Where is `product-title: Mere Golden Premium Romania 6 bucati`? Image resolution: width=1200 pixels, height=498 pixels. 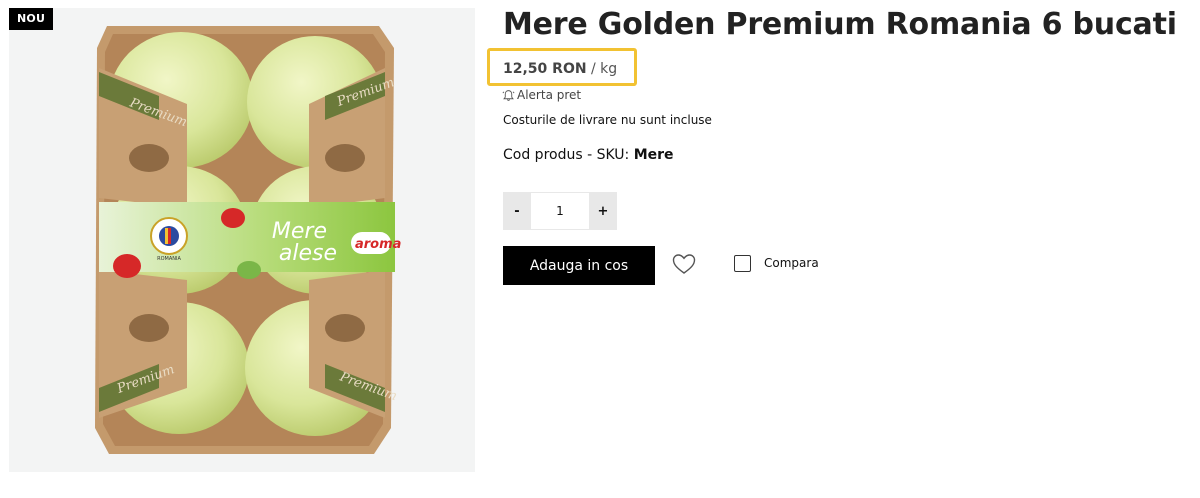 product-title: Mere Golden Premium Romania 6 bucati is located at coordinates (840, 24).